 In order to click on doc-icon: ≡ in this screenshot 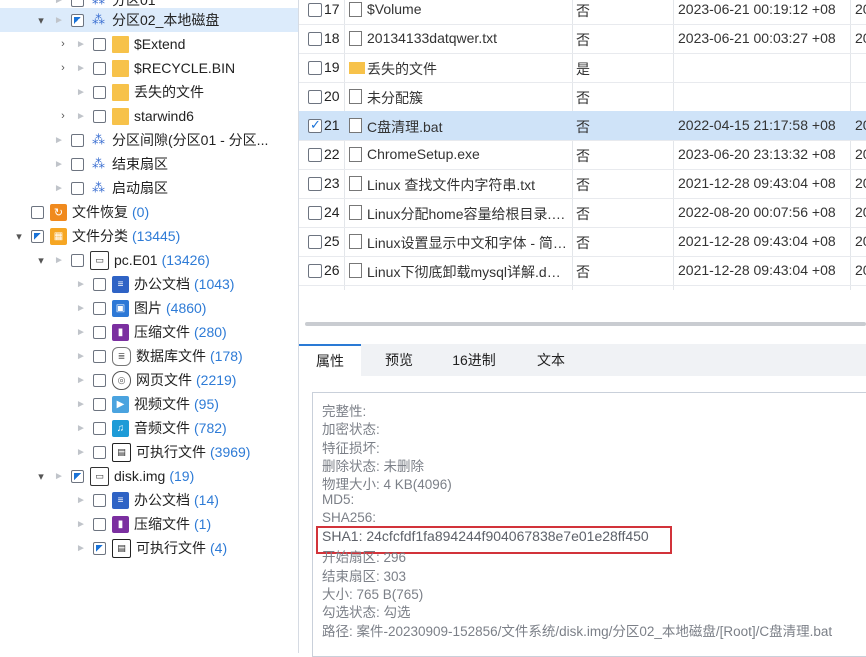, I will do `click(120, 284)`.